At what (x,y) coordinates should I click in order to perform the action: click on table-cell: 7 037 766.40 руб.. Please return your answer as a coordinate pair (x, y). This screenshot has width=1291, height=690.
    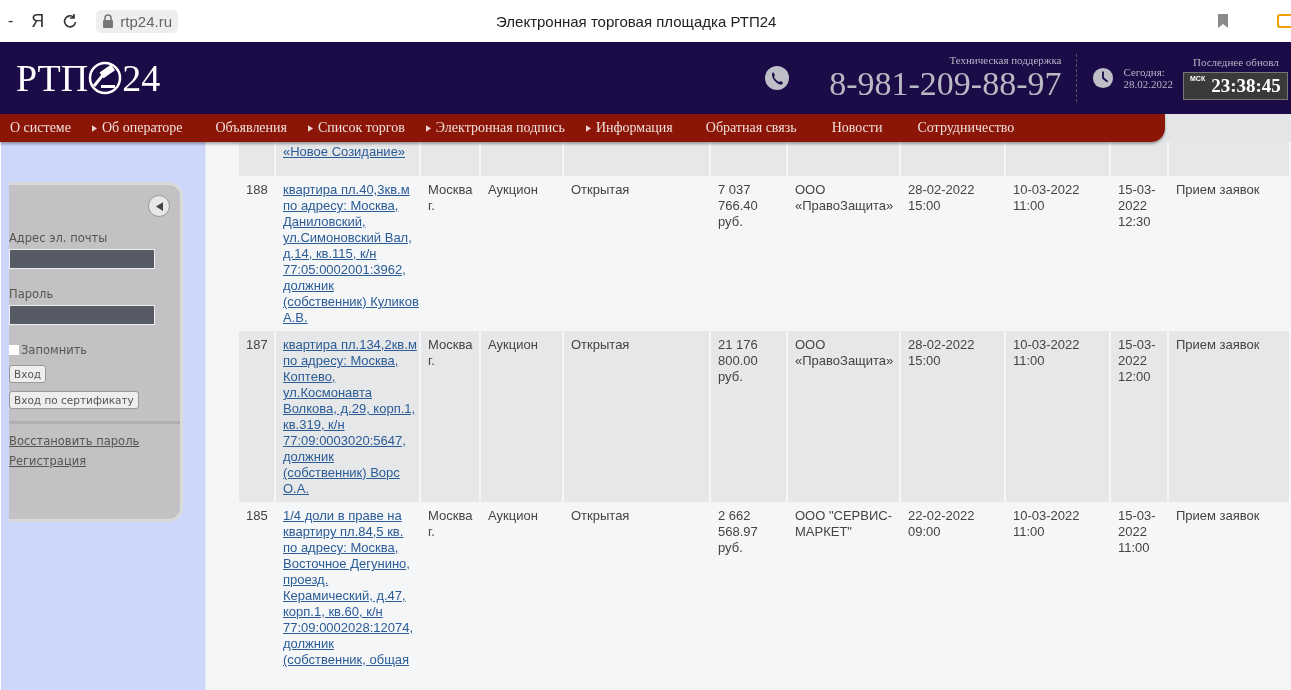
    Looking at the image, I should click on (738, 205).